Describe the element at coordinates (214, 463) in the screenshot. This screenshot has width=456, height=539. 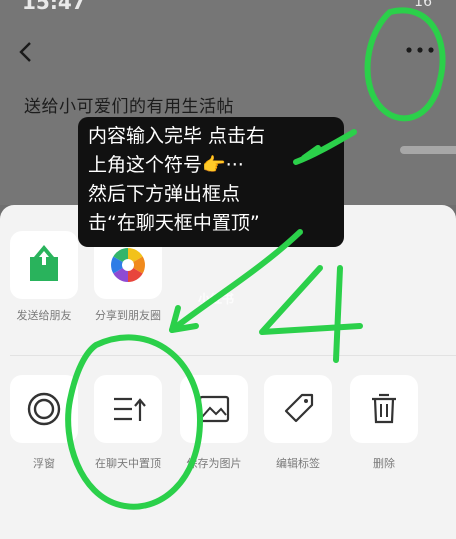
I see `save-as-image-label: 保存为图片` at that location.